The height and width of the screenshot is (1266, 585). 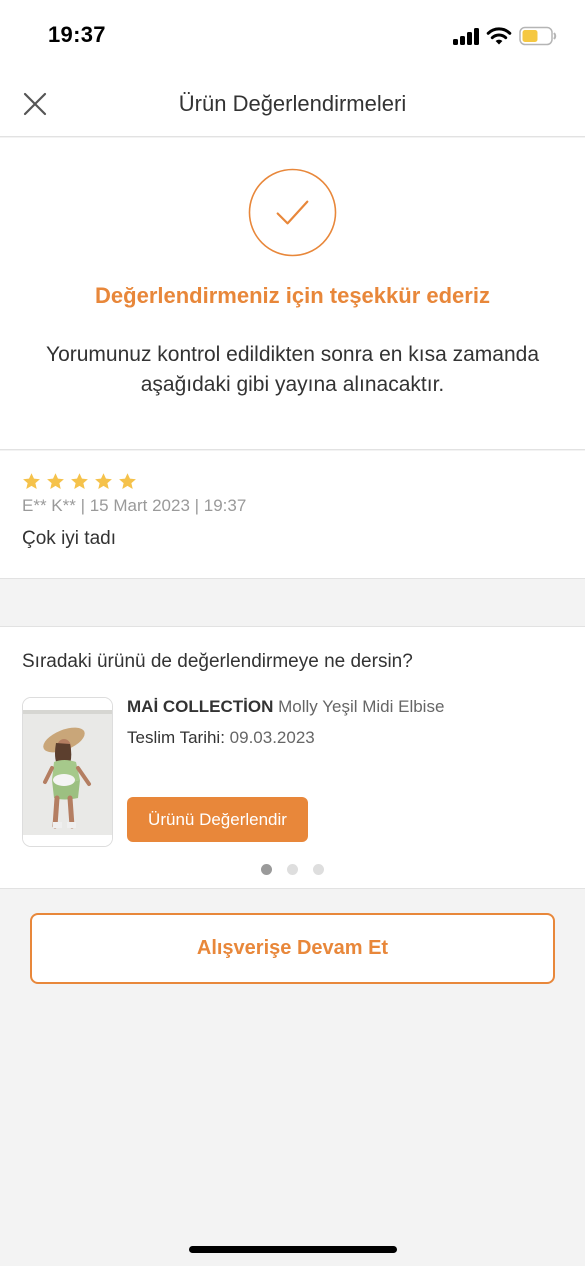 I want to click on dress-photo-icon, so click(x=67, y=772).